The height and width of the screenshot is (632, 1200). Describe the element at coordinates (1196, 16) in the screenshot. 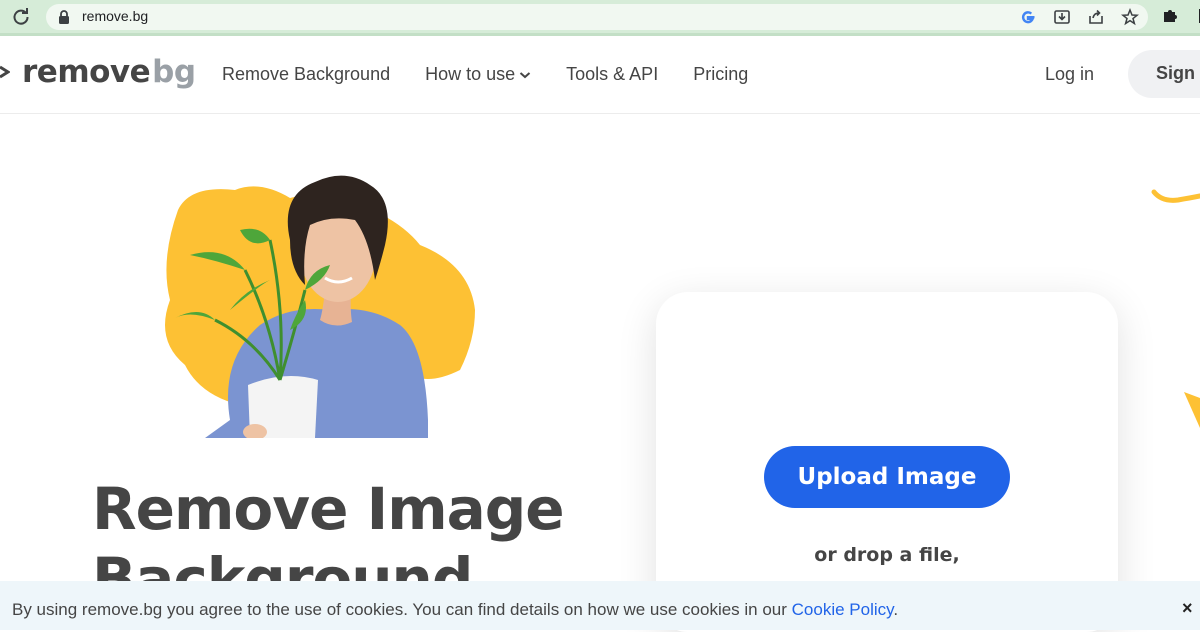

I see `profile-icon` at that location.